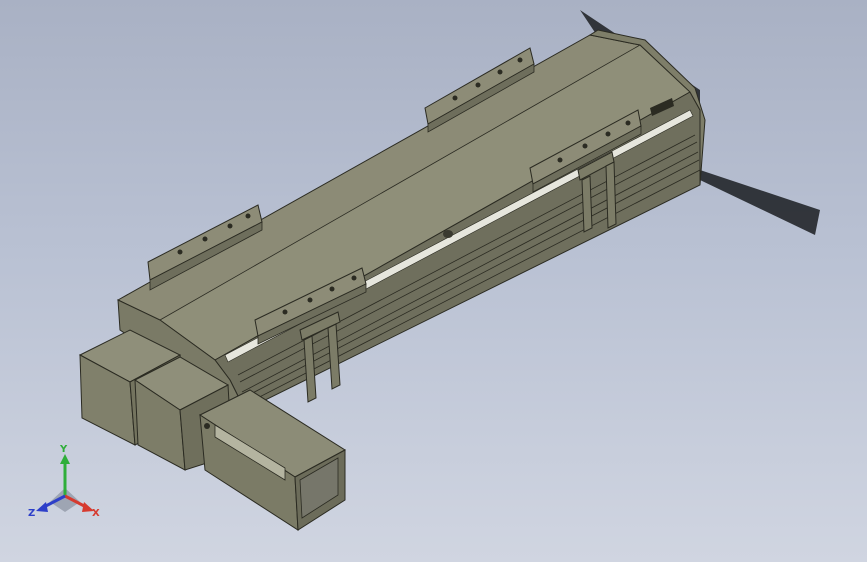  I want to click on x-axis-label: X, so click(96, 513).